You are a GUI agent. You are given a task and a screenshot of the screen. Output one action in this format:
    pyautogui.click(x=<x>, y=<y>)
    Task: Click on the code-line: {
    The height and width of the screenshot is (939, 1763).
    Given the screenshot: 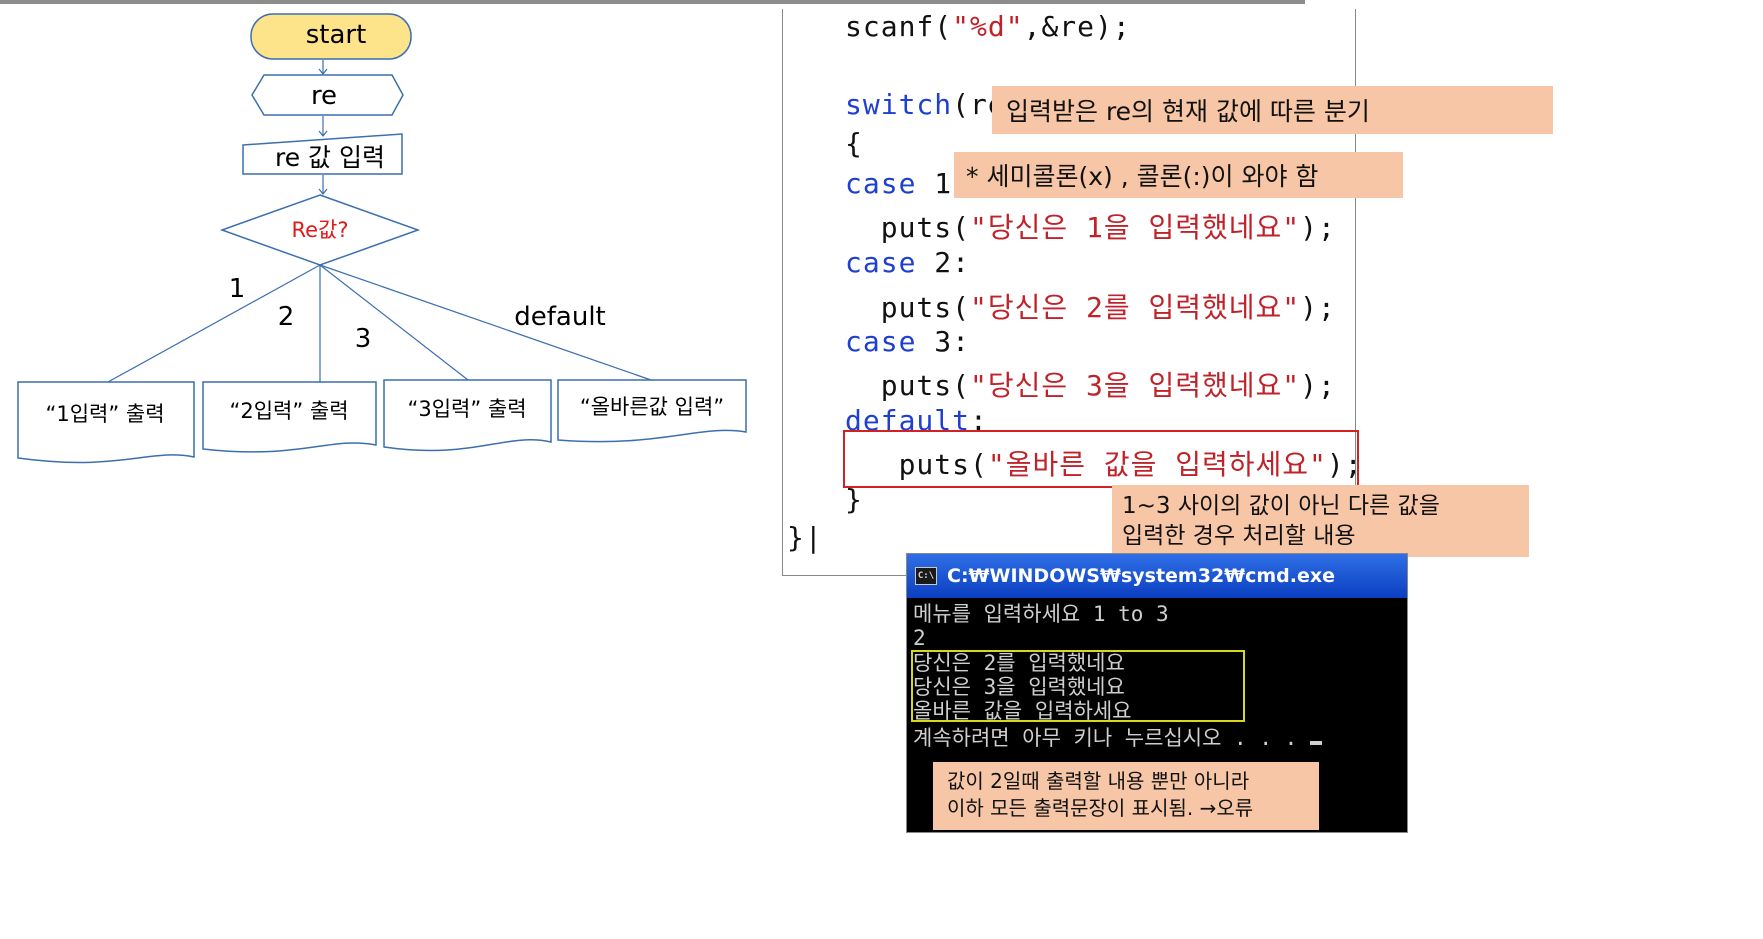 What is the action you would take?
    pyautogui.click(x=854, y=143)
    